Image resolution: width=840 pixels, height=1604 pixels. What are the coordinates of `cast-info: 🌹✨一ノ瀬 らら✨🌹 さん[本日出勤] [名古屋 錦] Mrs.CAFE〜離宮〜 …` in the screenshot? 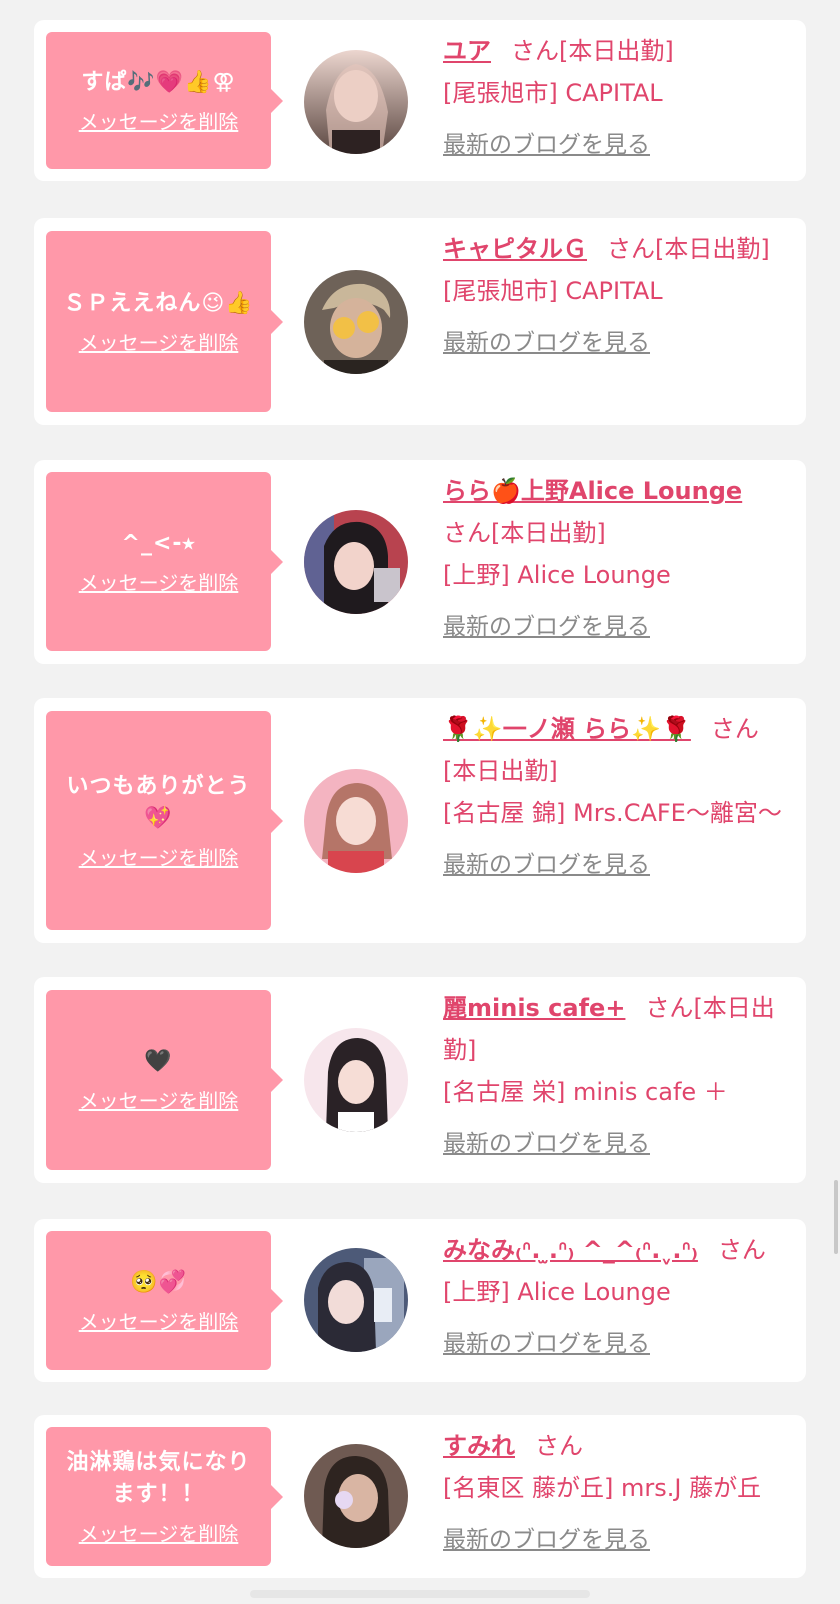 It's located at (617, 797).